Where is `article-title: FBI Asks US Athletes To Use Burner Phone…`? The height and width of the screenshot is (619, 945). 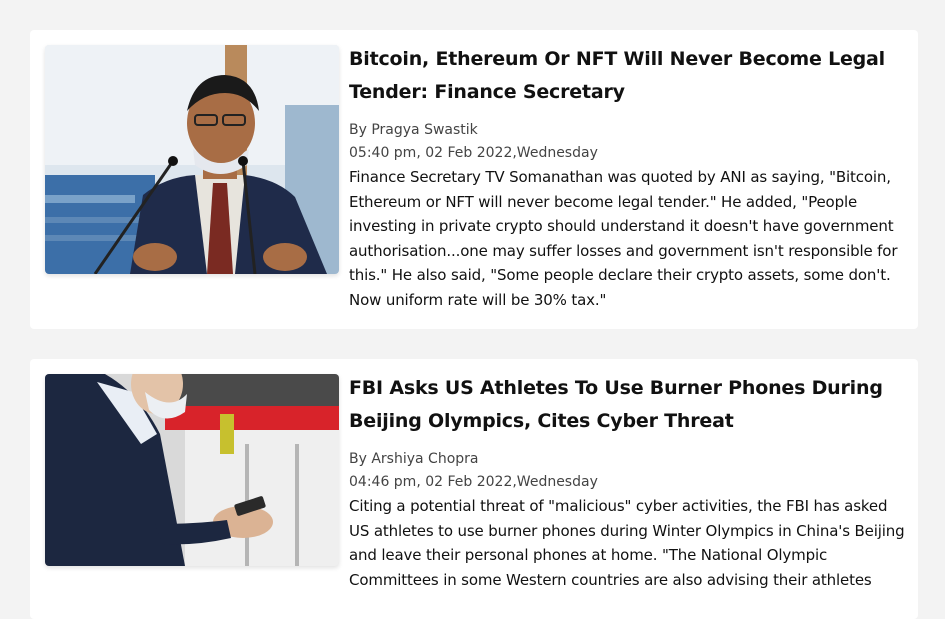
article-title: FBI Asks US Athletes To Use Burner Phone… is located at coordinates (628, 405).